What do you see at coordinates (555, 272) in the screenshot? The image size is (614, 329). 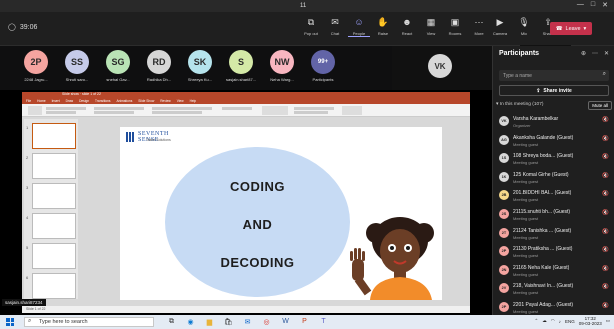 I see `participant-row: 2N 21165 Neha Kale (Guest) Meeting guest 🔇` at bounding box center [555, 272].